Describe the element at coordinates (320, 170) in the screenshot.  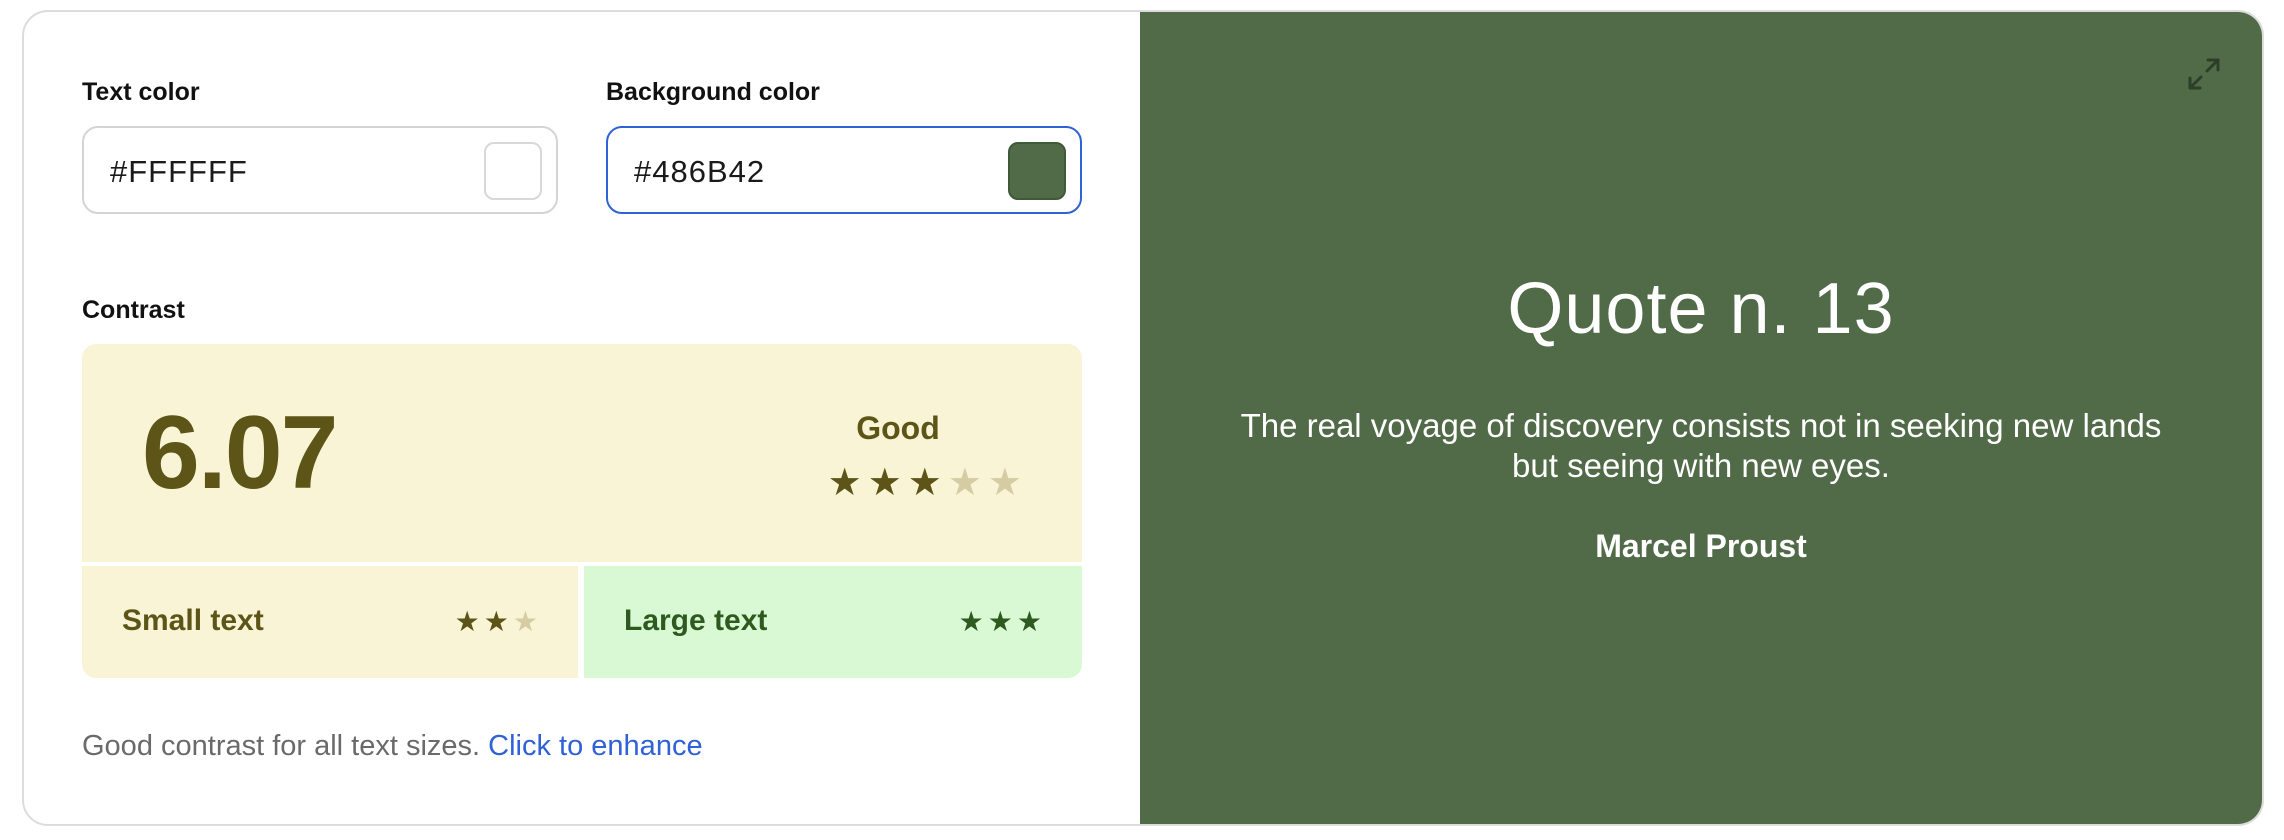
I see `text-color-input: #FFFFFF` at that location.